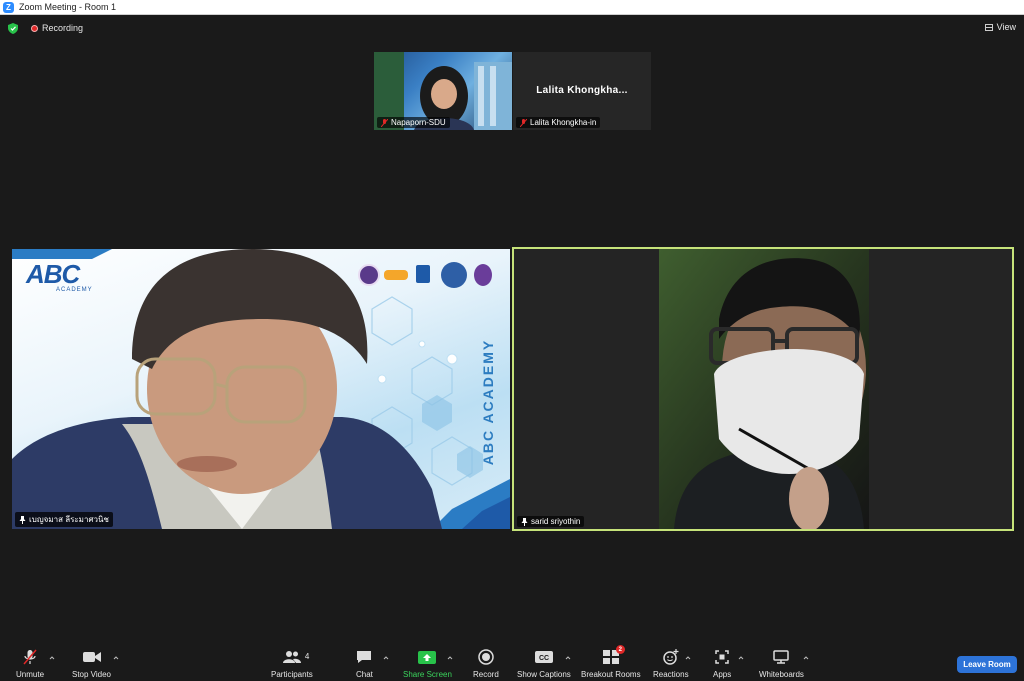 The image size is (1024, 681). What do you see at coordinates (671, 657) in the screenshot?
I see `reactions-emoji-icon` at bounding box center [671, 657].